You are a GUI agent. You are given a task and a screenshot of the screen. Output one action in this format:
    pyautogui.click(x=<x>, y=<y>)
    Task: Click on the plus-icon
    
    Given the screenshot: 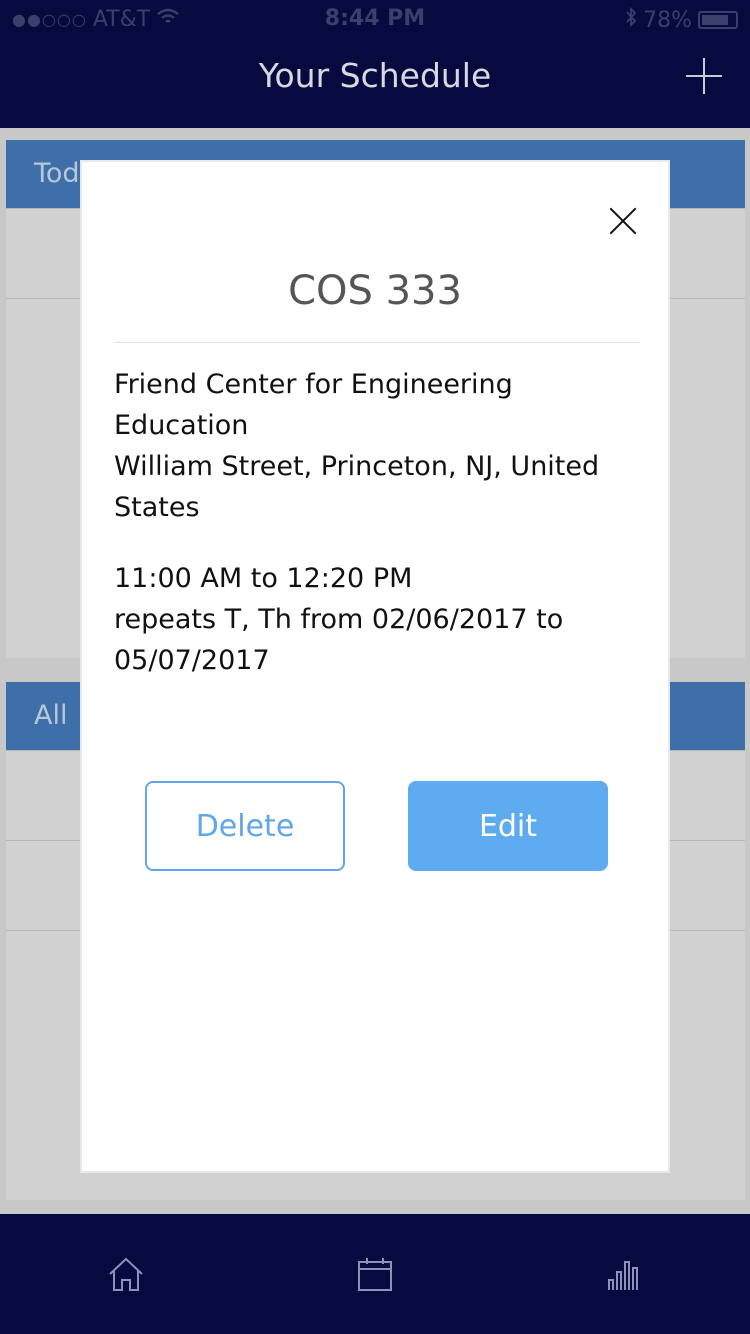 What is the action you would take?
    pyautogui.click(x=704, y=76)
    